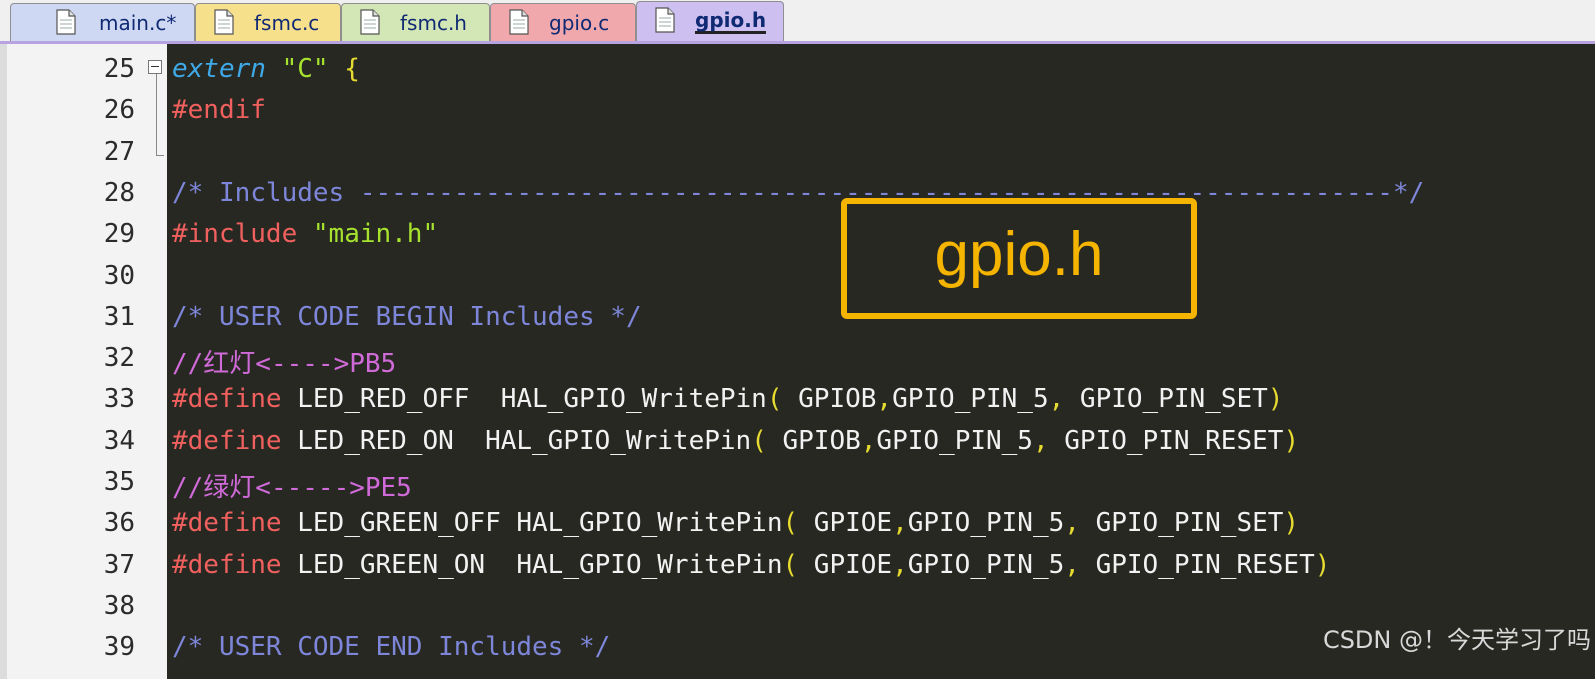  What do you see at coordinates (433, 23) in the screenshot?
I see `tab-label: fsmc.h` at bounding box center [433, 23].